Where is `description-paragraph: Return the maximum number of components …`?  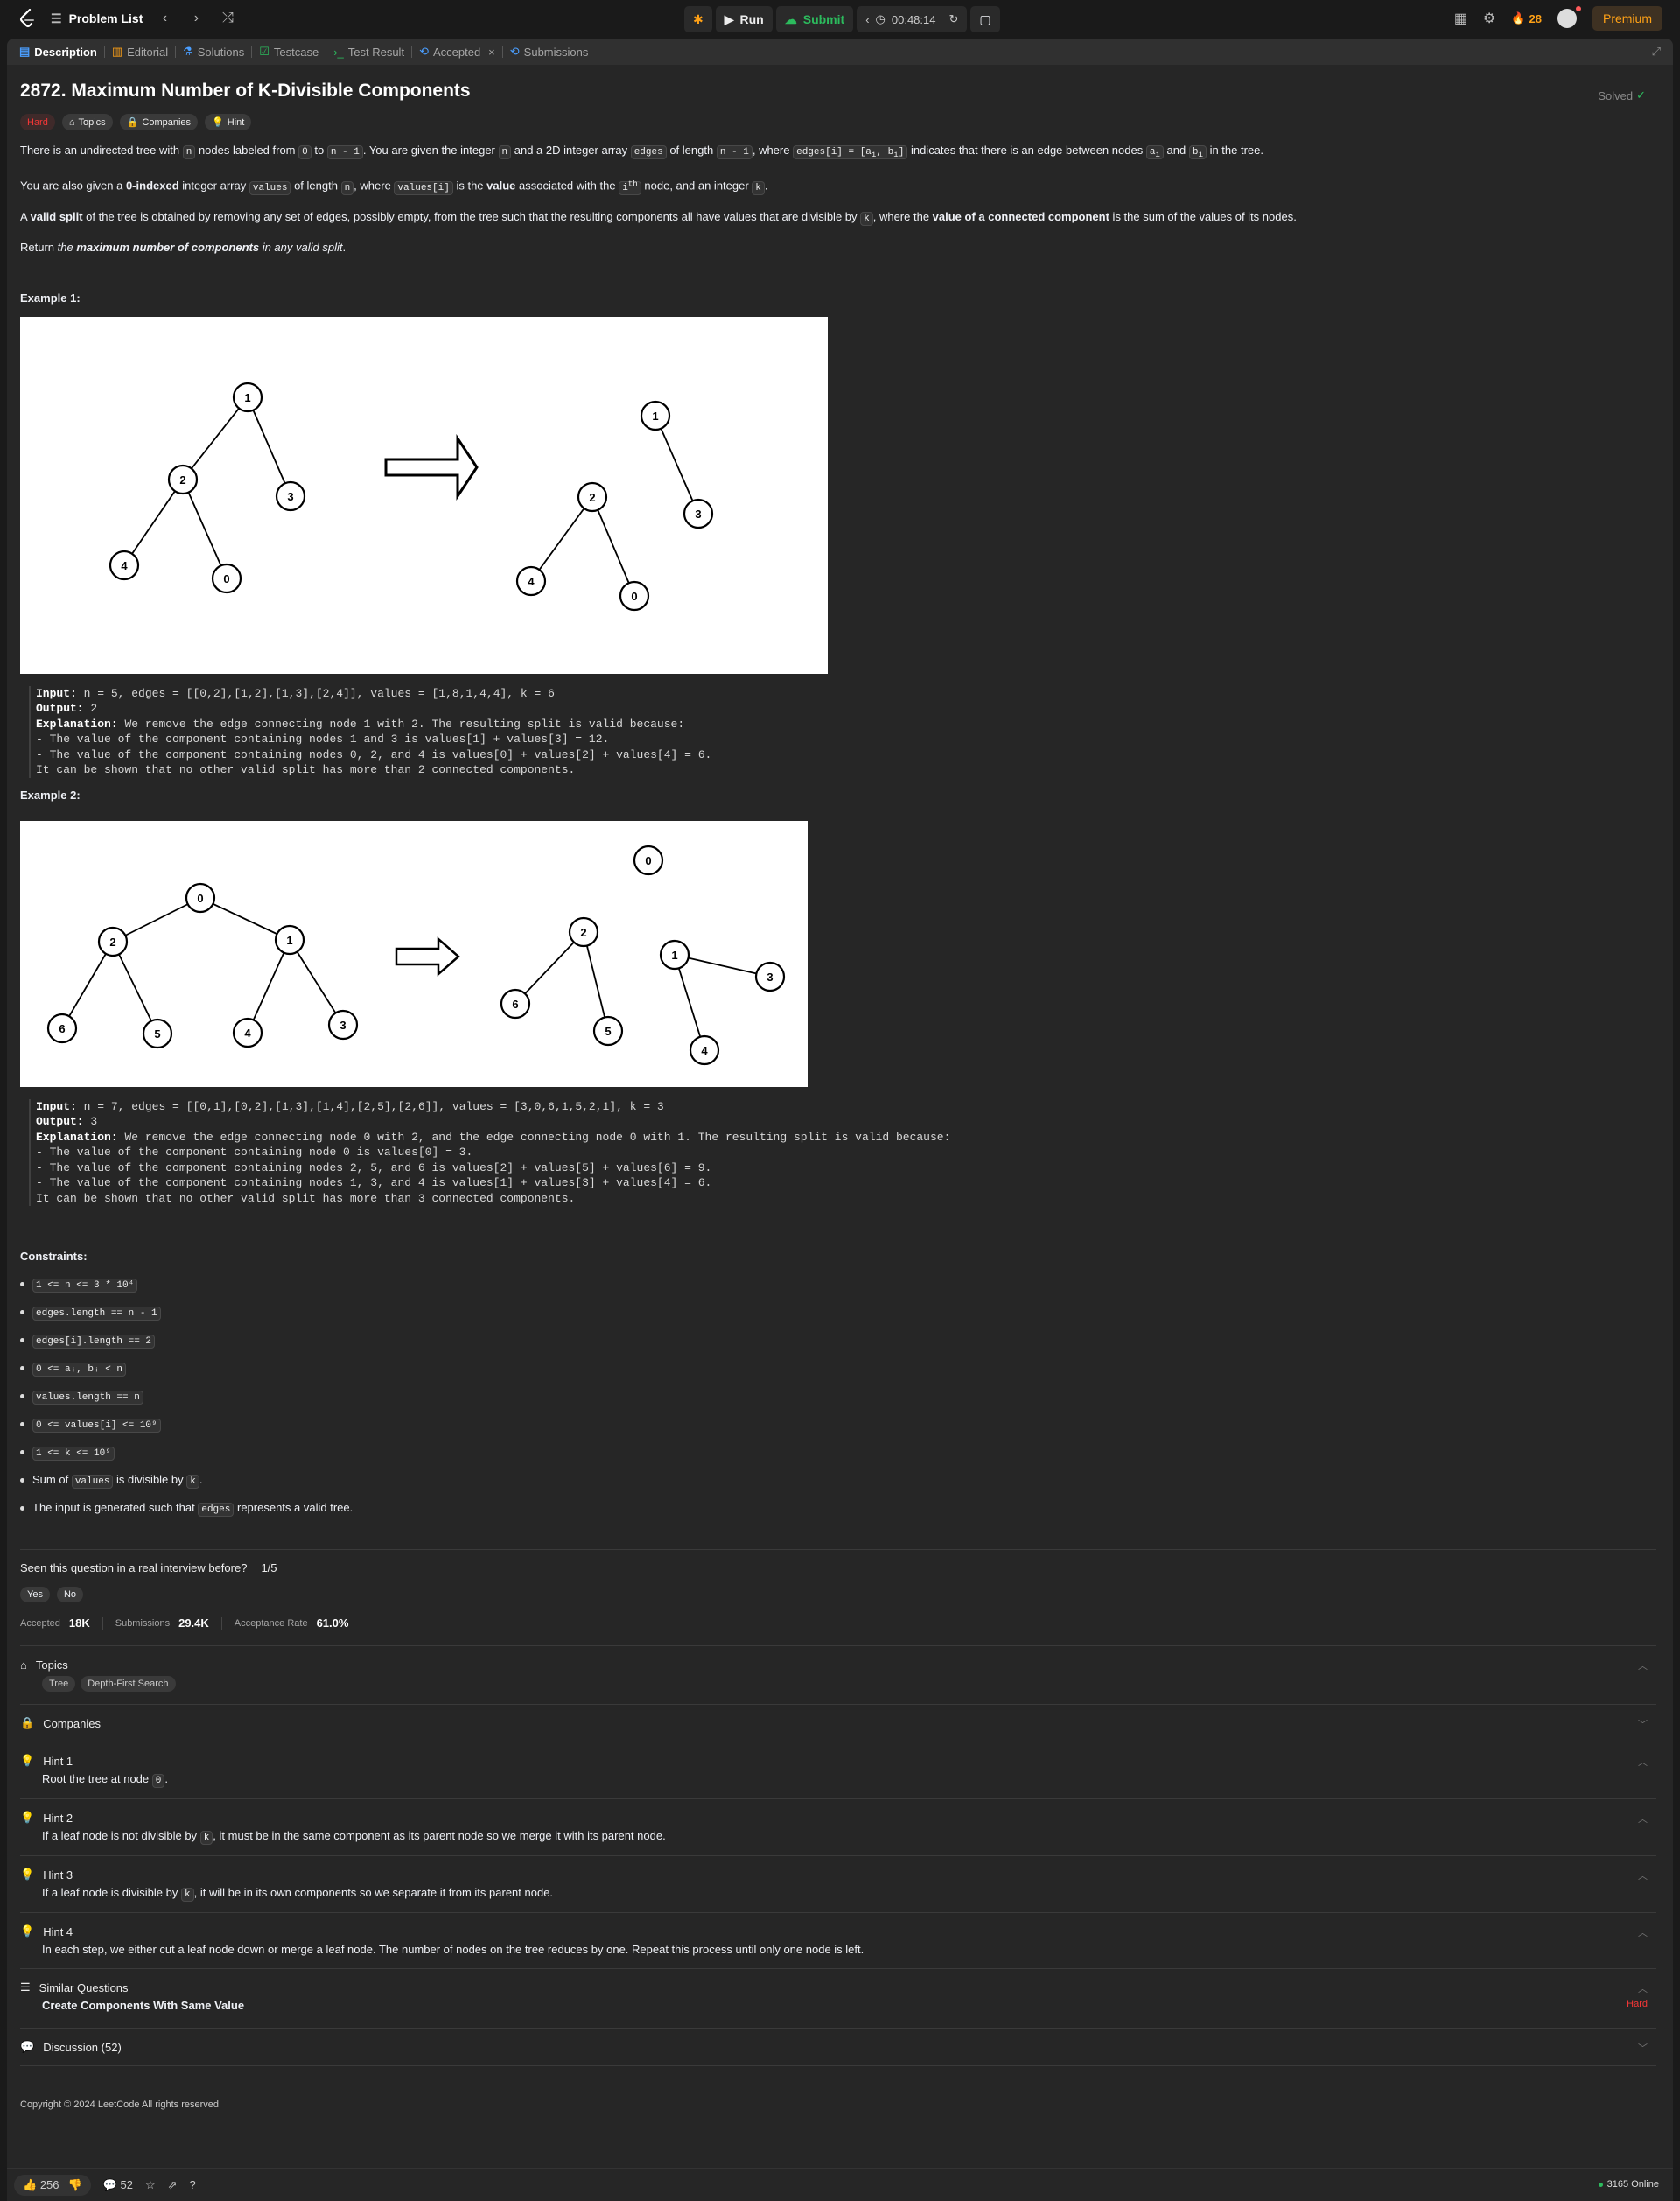 description-paragraph: Return the maximum number of components … is located at coordinates (183, 247).